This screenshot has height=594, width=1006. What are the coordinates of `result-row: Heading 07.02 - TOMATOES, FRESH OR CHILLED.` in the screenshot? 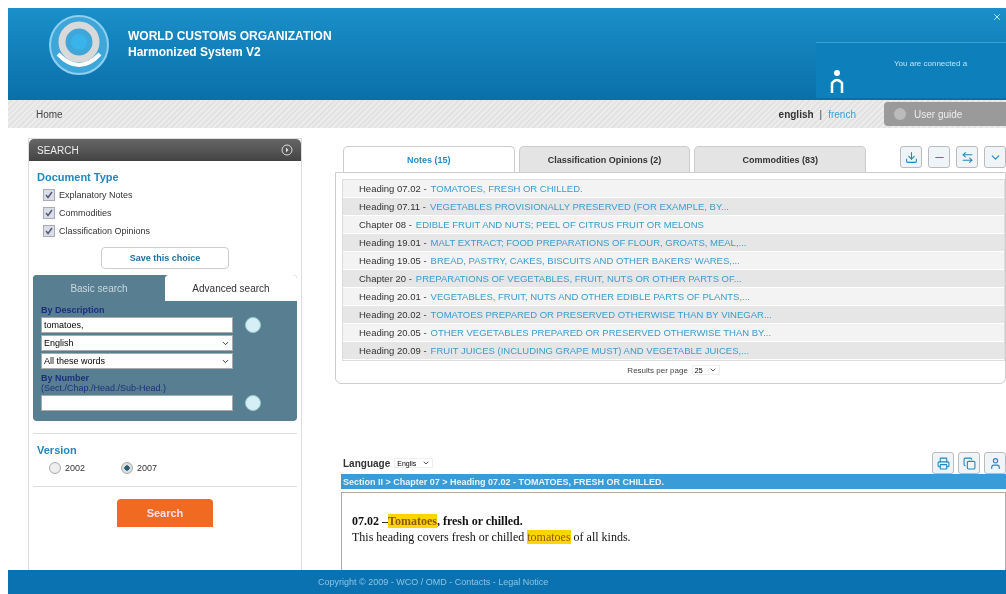 It's located at (673, 189).